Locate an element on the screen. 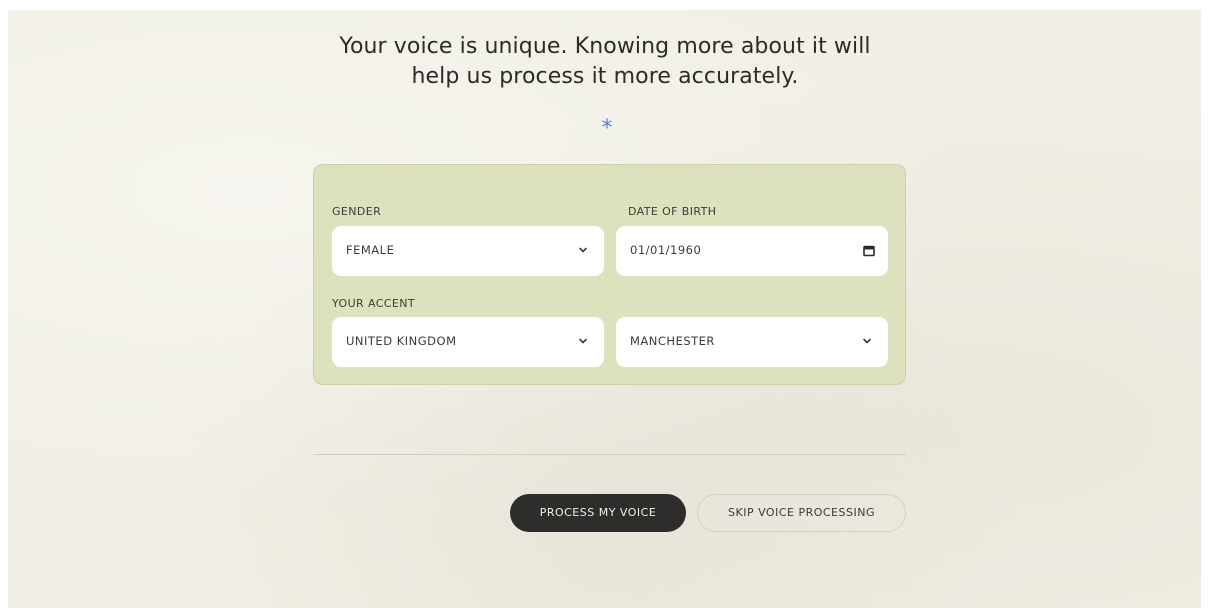 This screenshot has height=608, width=1210. gender-value: FEMALE is located at coordinates (370, 250).